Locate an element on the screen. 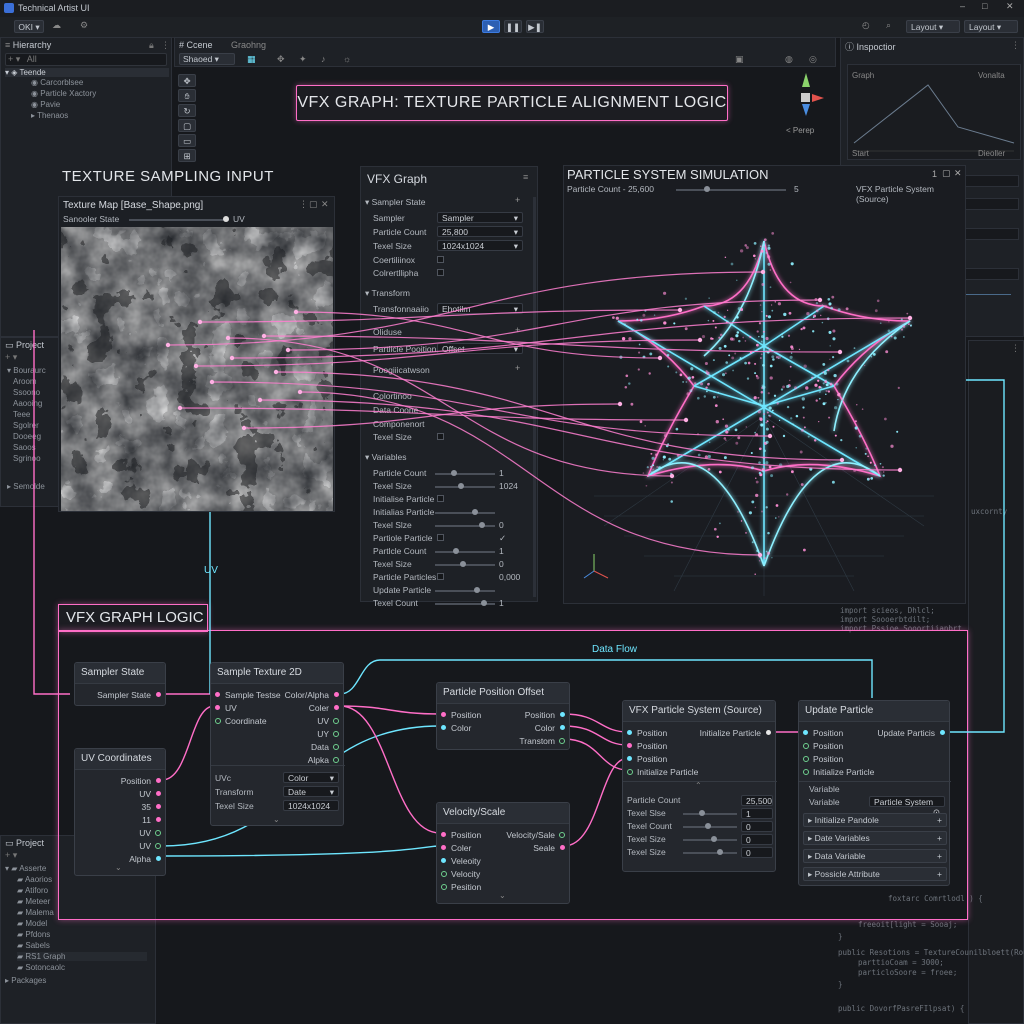 The width and height of the screenshot is (1024, 1024). gizmos-menu-icon: ◎ is located at coordinates (813, 59).